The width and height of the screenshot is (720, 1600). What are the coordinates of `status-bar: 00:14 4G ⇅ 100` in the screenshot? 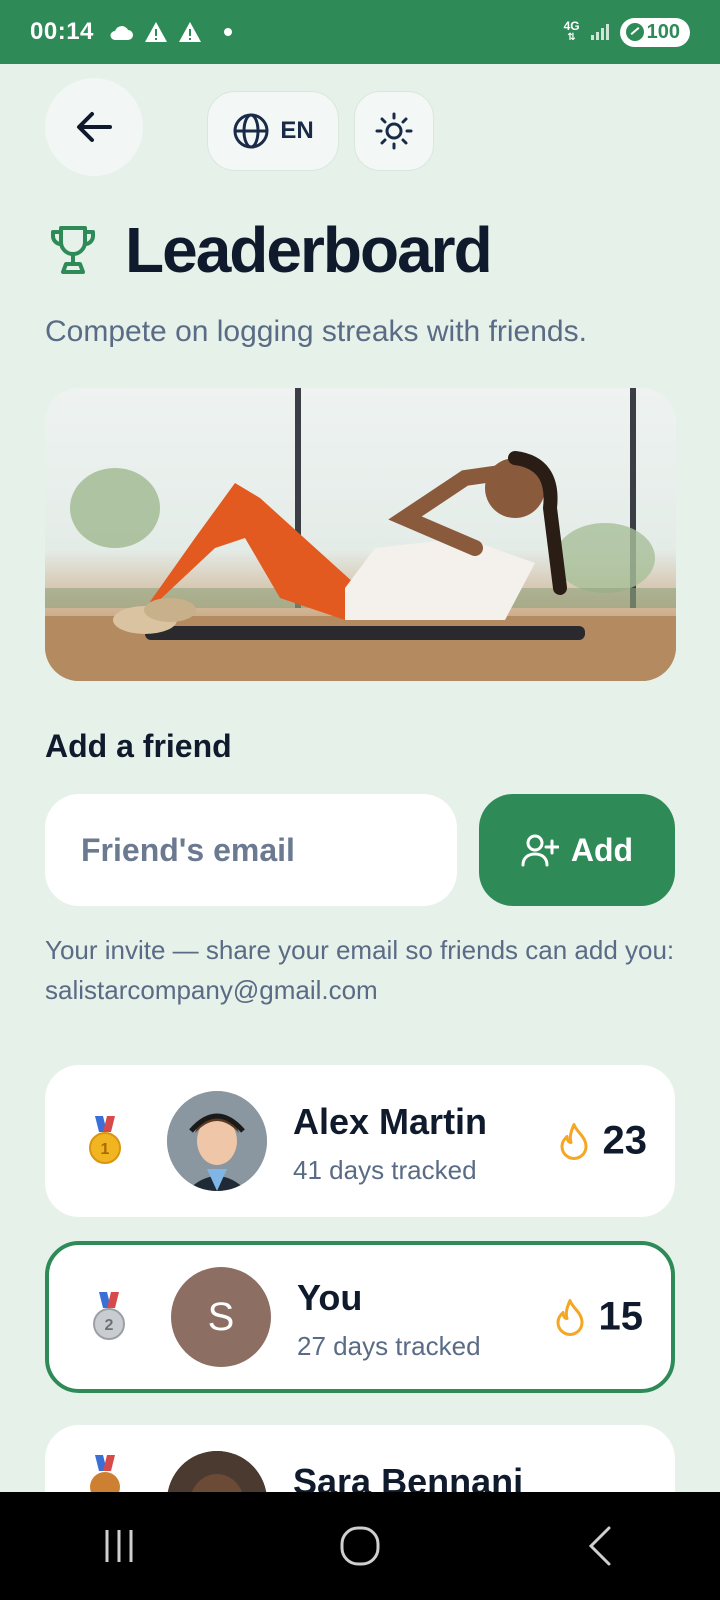 It's located at (360, 32).